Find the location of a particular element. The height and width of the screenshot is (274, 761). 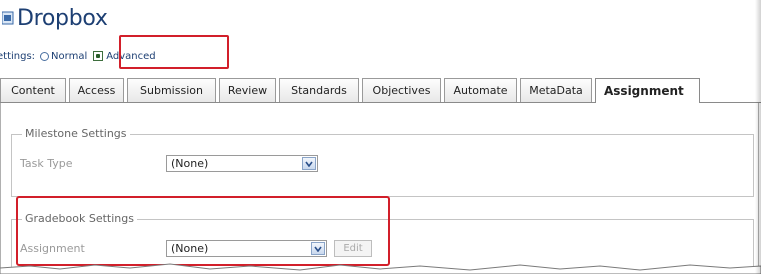

tab-label: Review is located at coordinates (247, 90).